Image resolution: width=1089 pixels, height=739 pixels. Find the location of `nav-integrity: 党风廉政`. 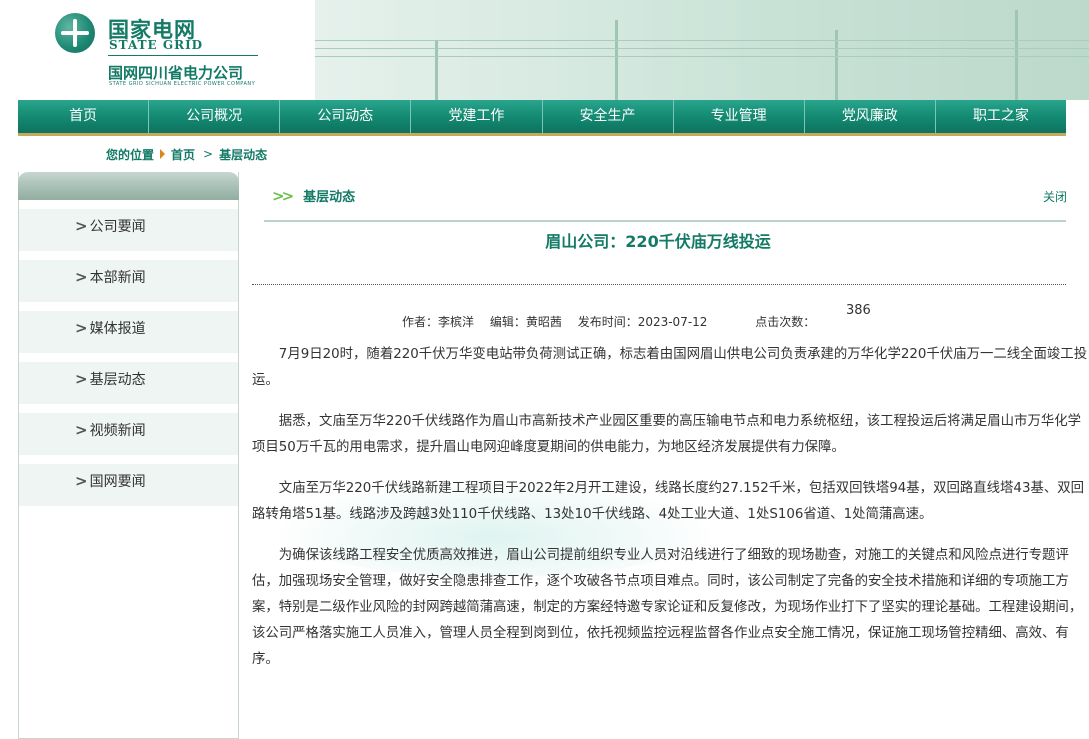

nav-integrity: 党风廉政 is located at coordinates (870, 116).